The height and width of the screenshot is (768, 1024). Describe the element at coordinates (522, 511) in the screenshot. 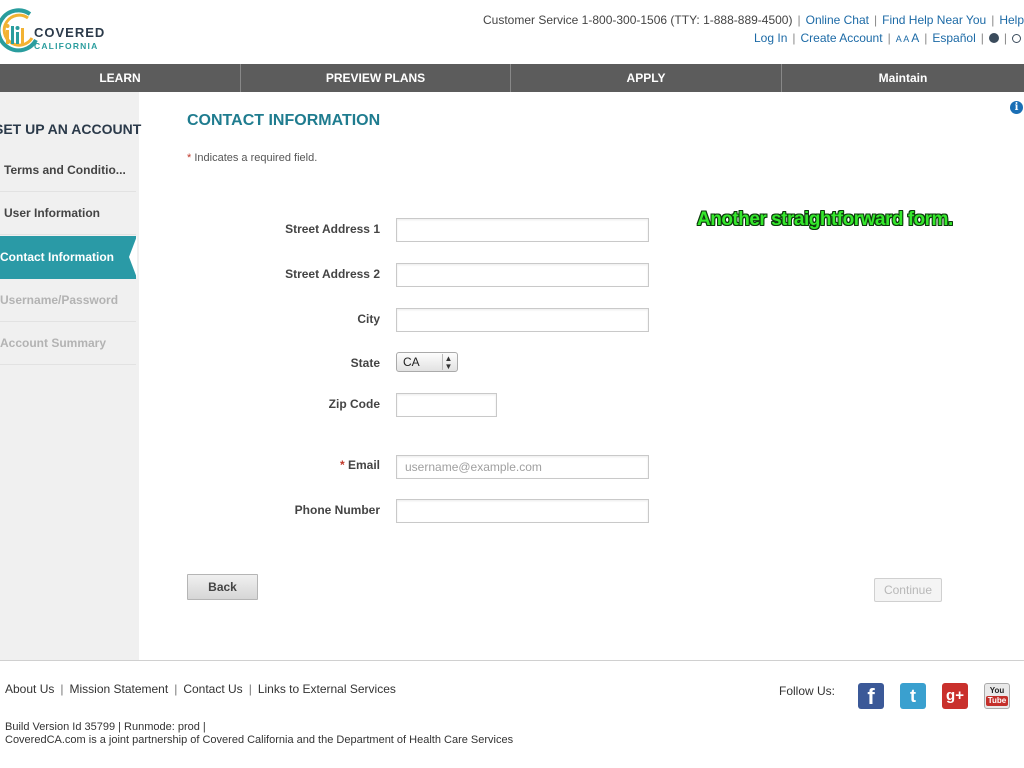

I see `phone-input` at that location.